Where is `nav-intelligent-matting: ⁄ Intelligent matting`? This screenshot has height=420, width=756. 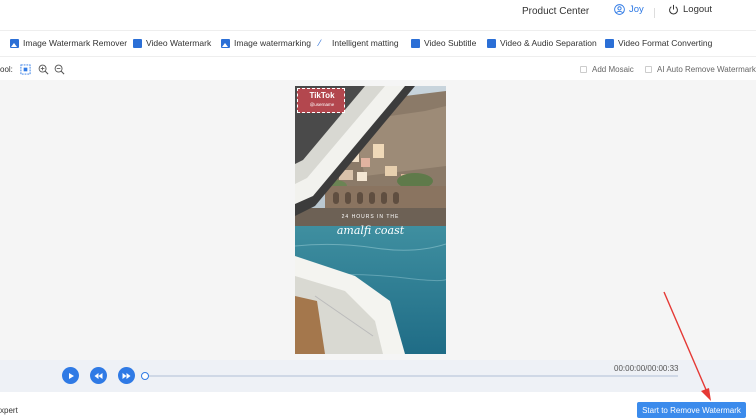 nav-intelligent-matting: ⁄ Intelligent matting is located at coordinates (359, 43).